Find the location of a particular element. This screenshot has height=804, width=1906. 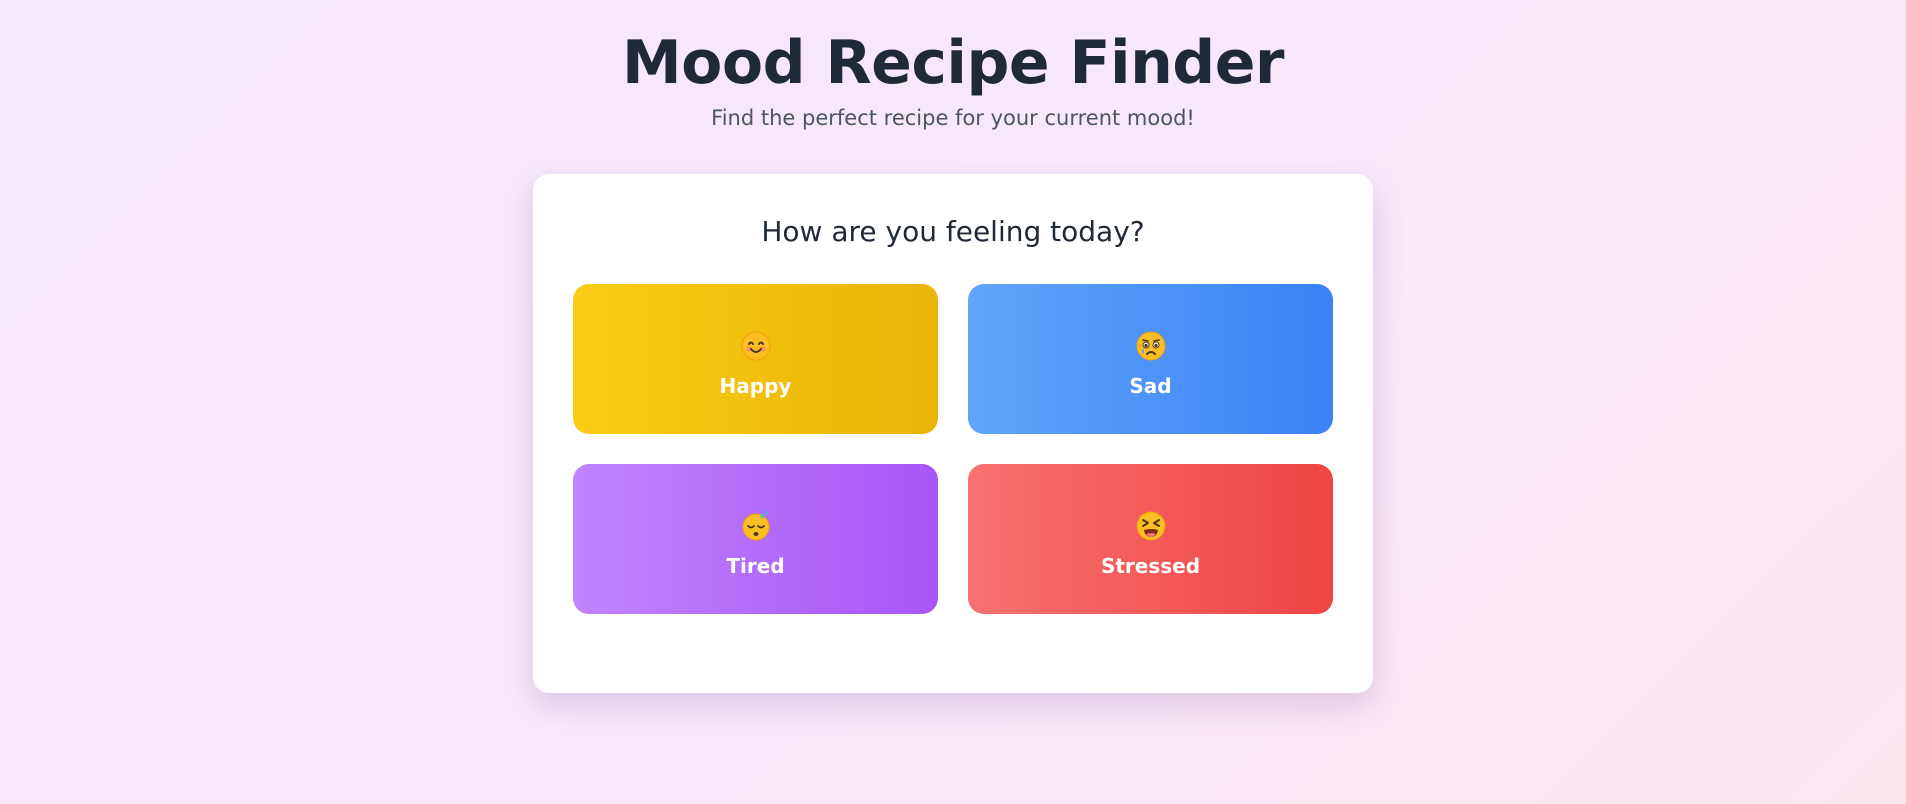

sad-mood-label: Sad is located at coordinates (1150, 386).